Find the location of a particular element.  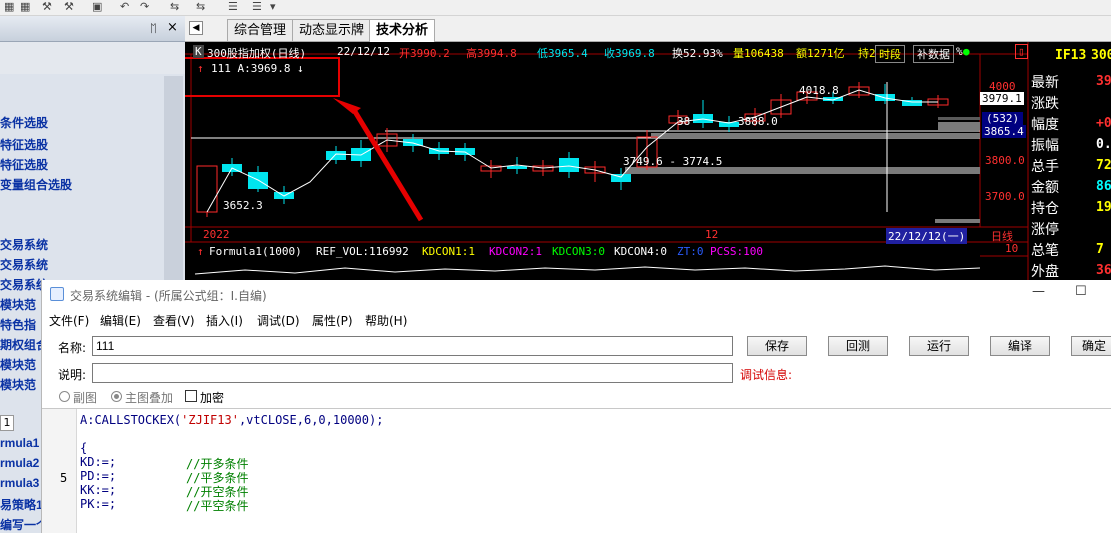

sidebar-scrollbar is located at coordinates (173, 186).